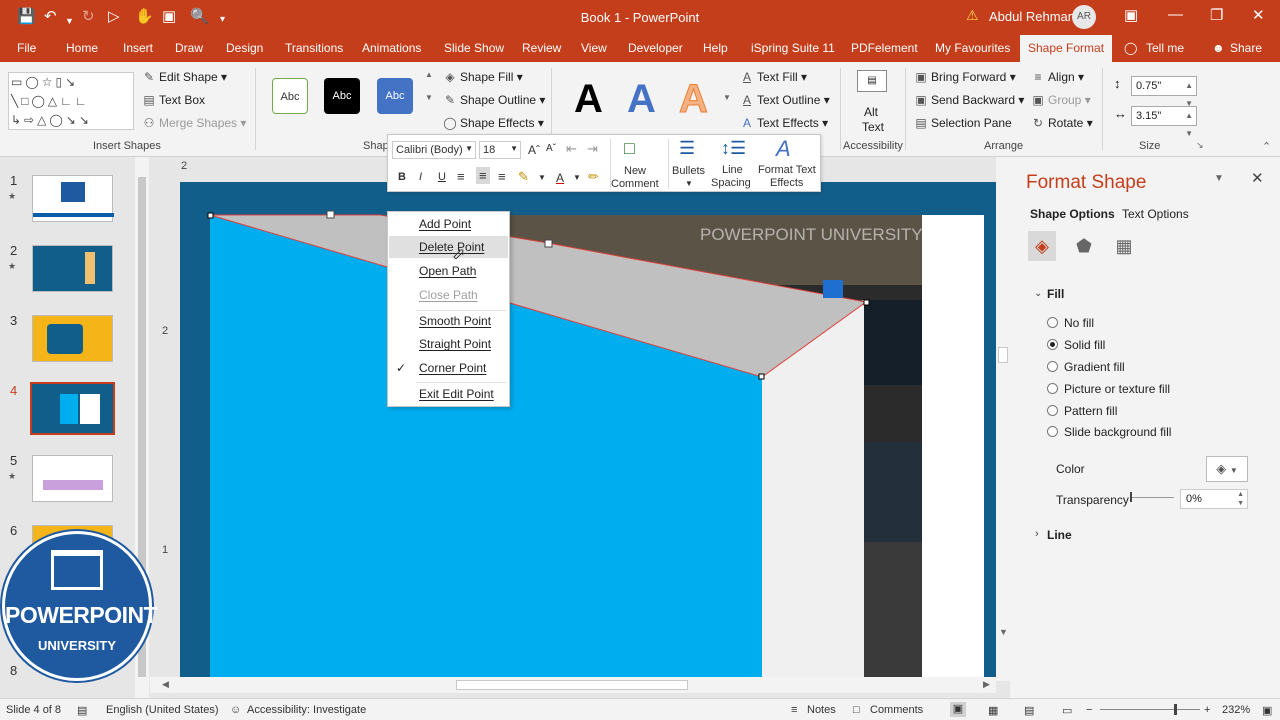 The image size is (1280, 720). I want to click on tab-review: Review, so click(541, 48).